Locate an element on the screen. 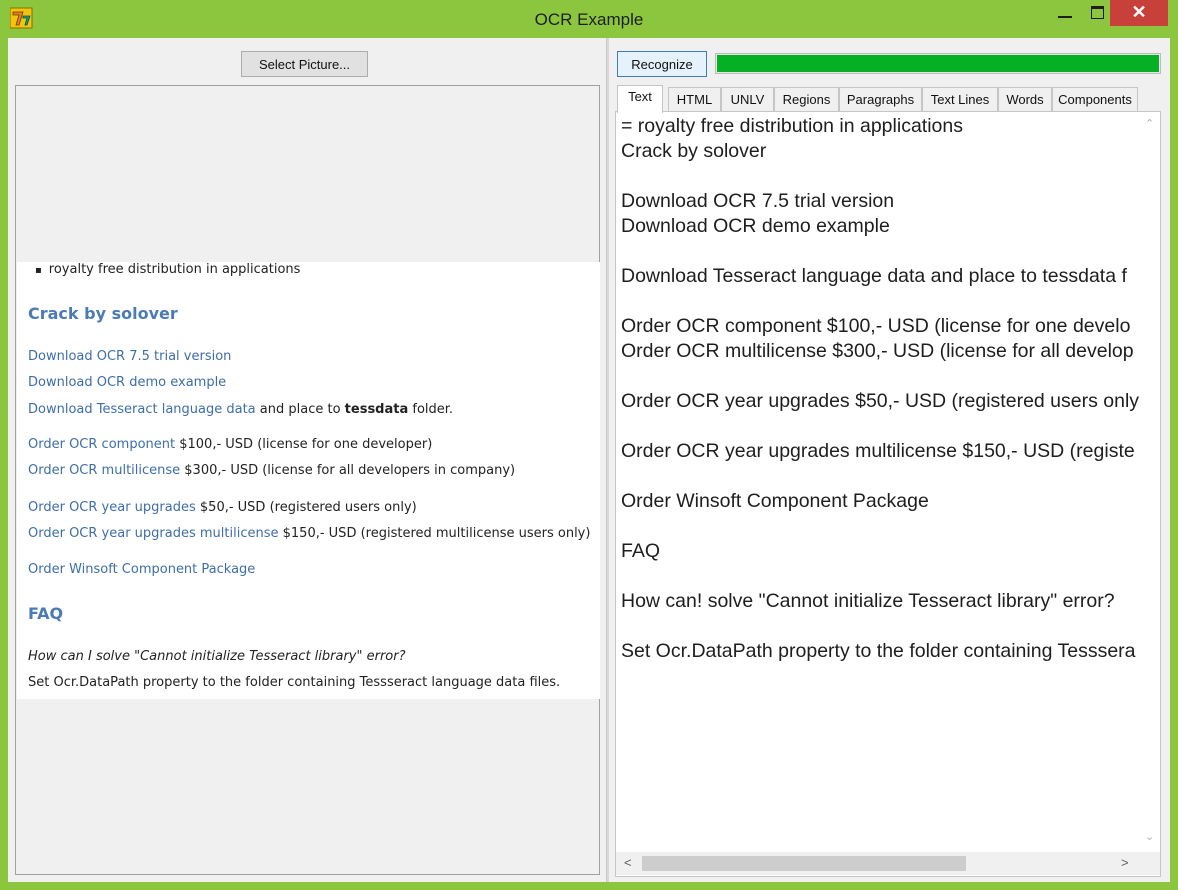  page-heading-crack: Crack by solover is located at coordinates (103, 313).